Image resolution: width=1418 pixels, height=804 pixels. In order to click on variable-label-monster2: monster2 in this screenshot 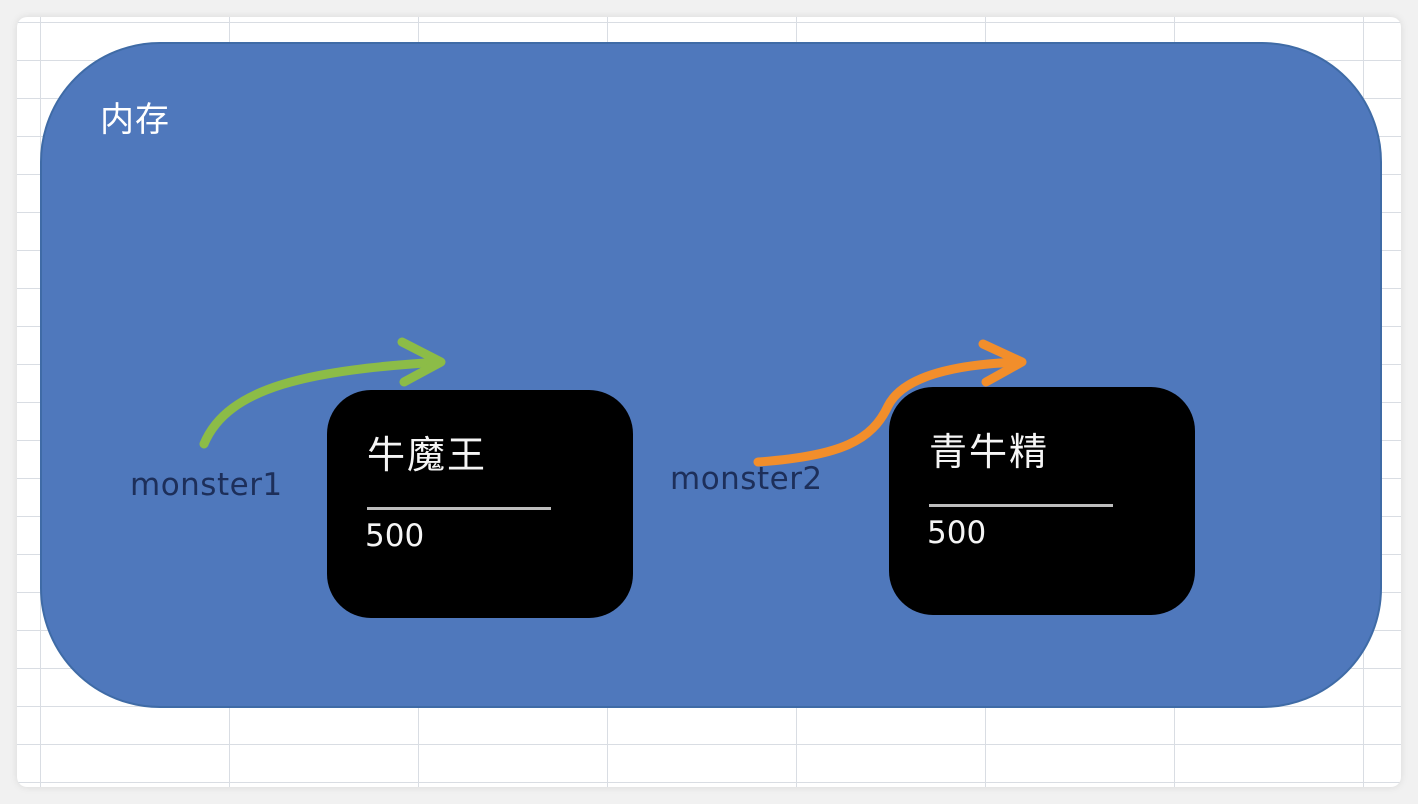, I will do `click(746, 479)`.